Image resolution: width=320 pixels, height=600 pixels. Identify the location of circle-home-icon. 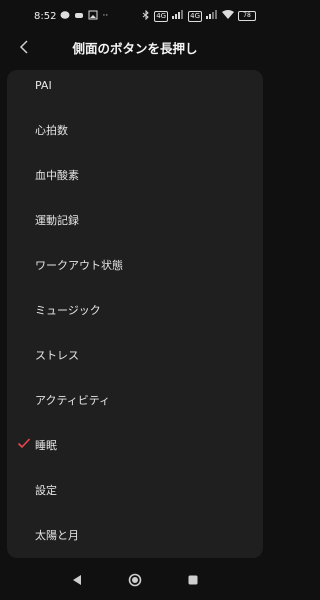
(135, 580).